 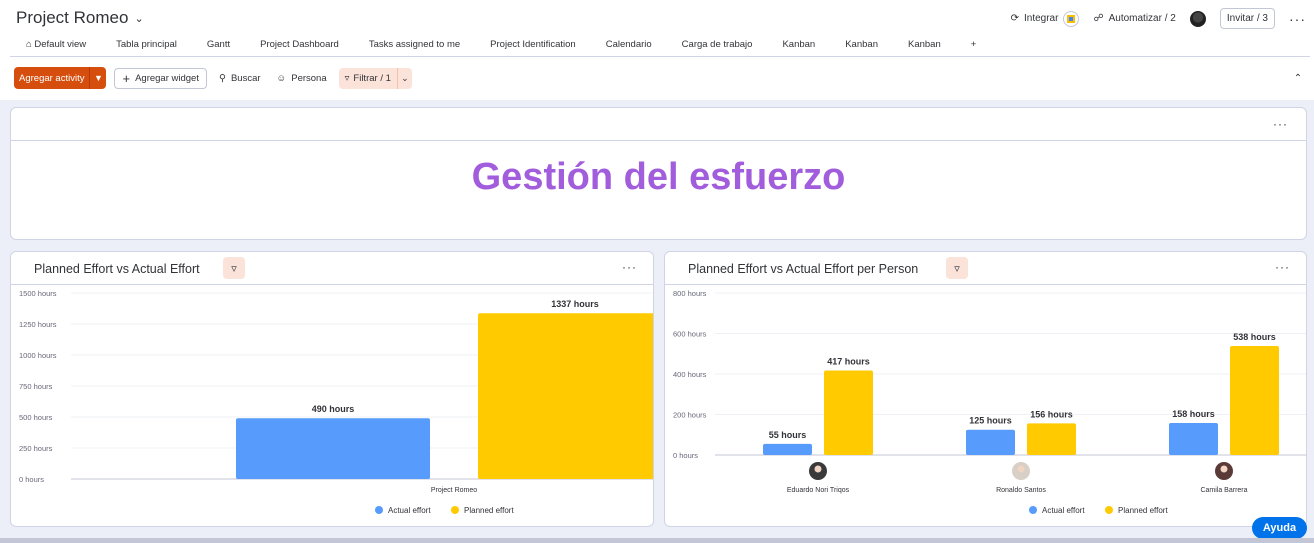 I want to click on add-activity-label: Agregar activity, so click(x=51, y=78).